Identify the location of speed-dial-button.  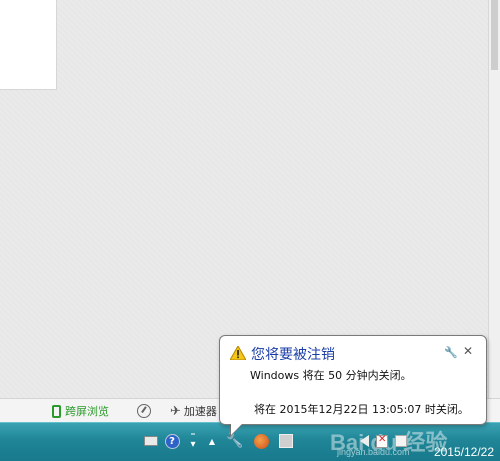
(144, 411).